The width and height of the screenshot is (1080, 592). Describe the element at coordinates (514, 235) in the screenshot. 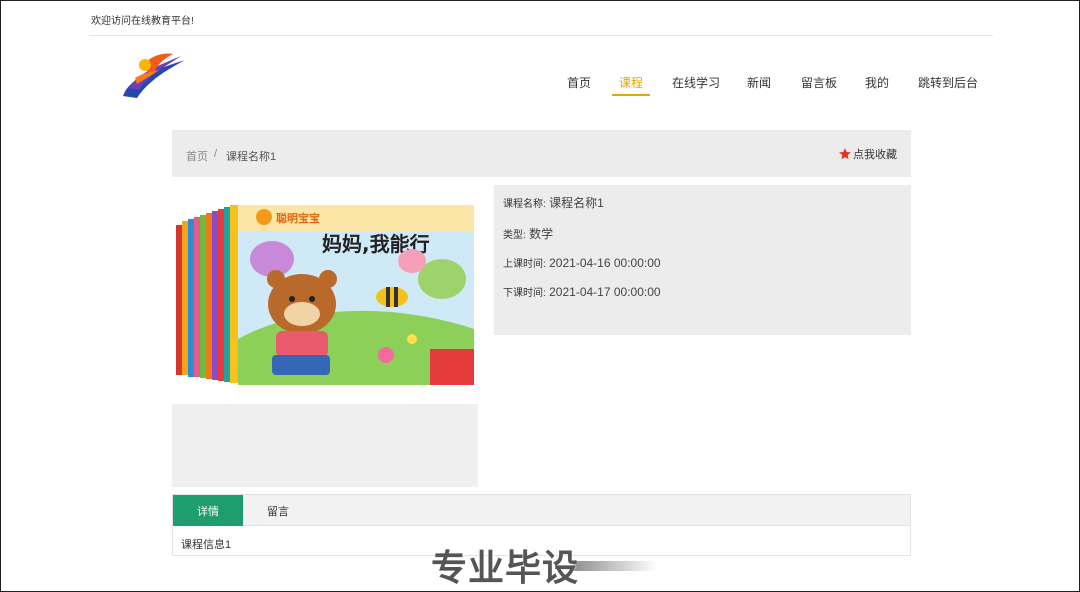

I see `course-type-label: 类型:` at that location.